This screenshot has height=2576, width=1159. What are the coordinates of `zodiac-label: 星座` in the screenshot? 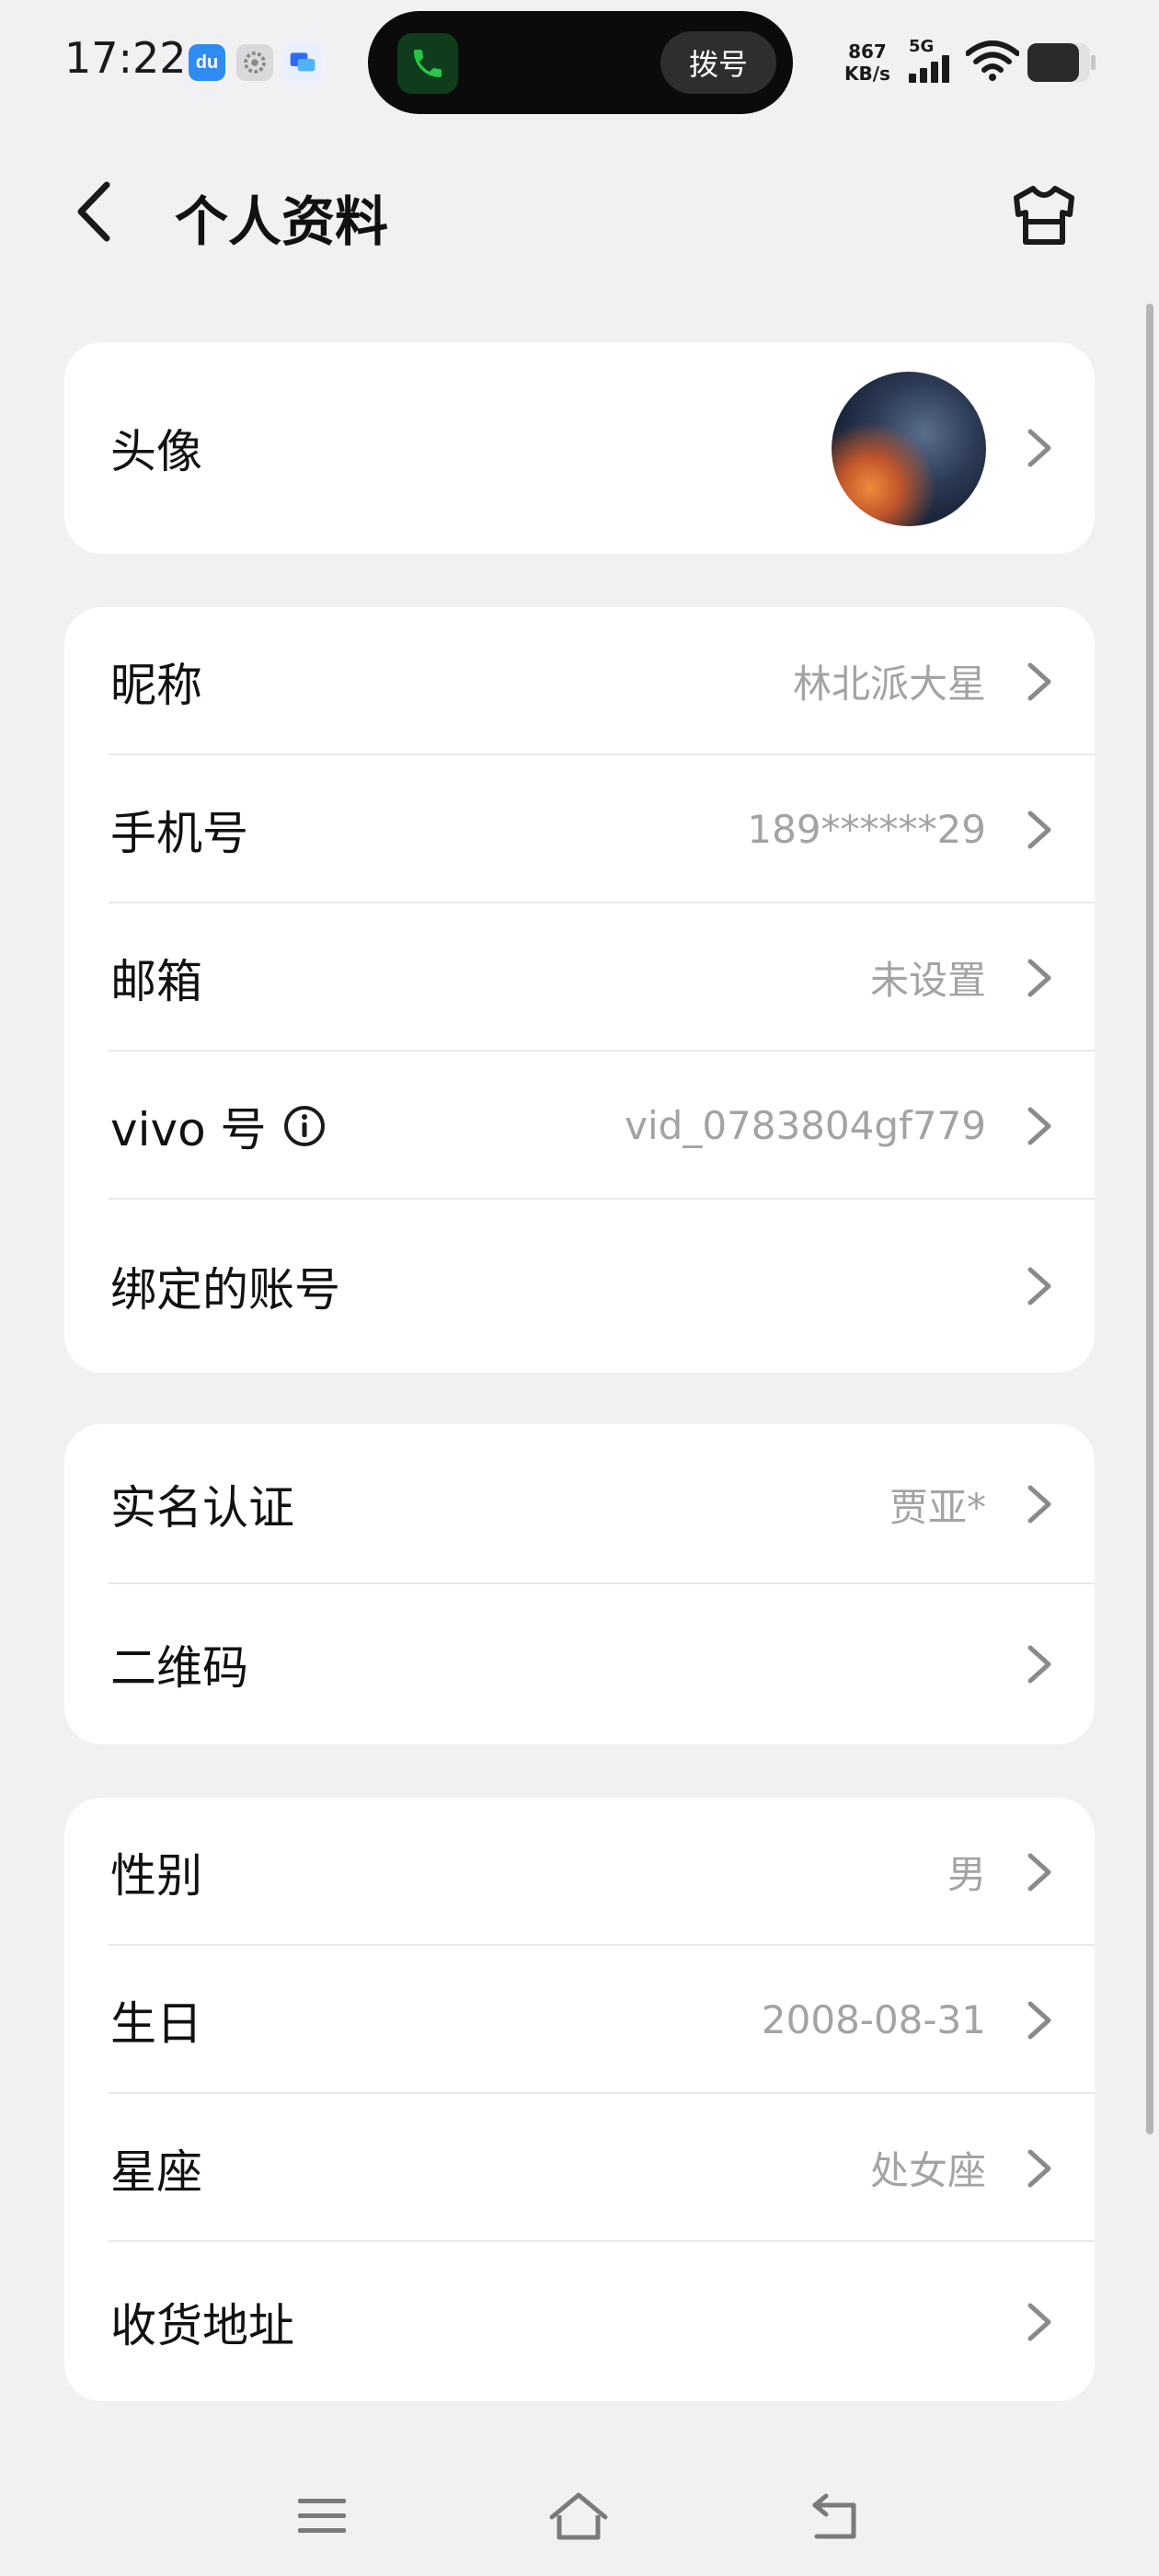 It's located at (156, 2172).